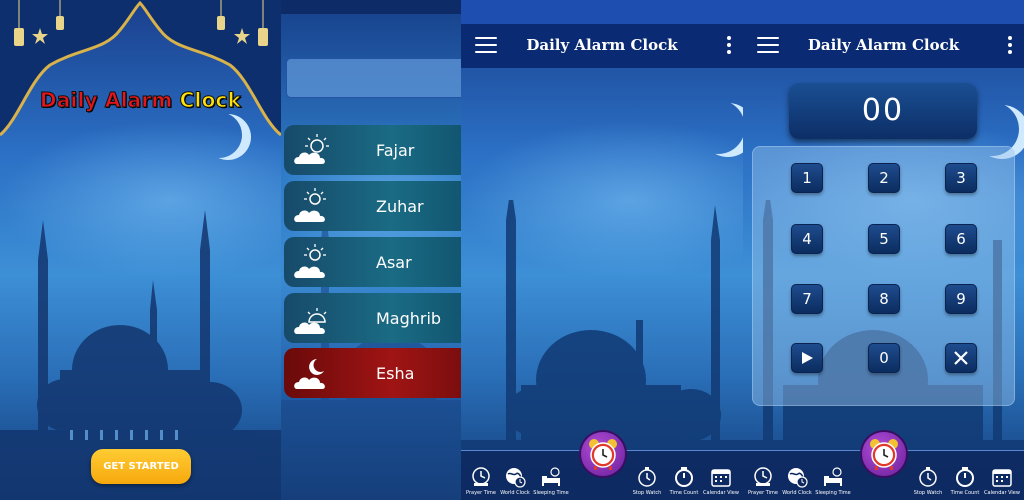  What do you see at coordinates (807, 239) in the screenshot?
I see `key-4: 4` at bounding box center [807, 239].